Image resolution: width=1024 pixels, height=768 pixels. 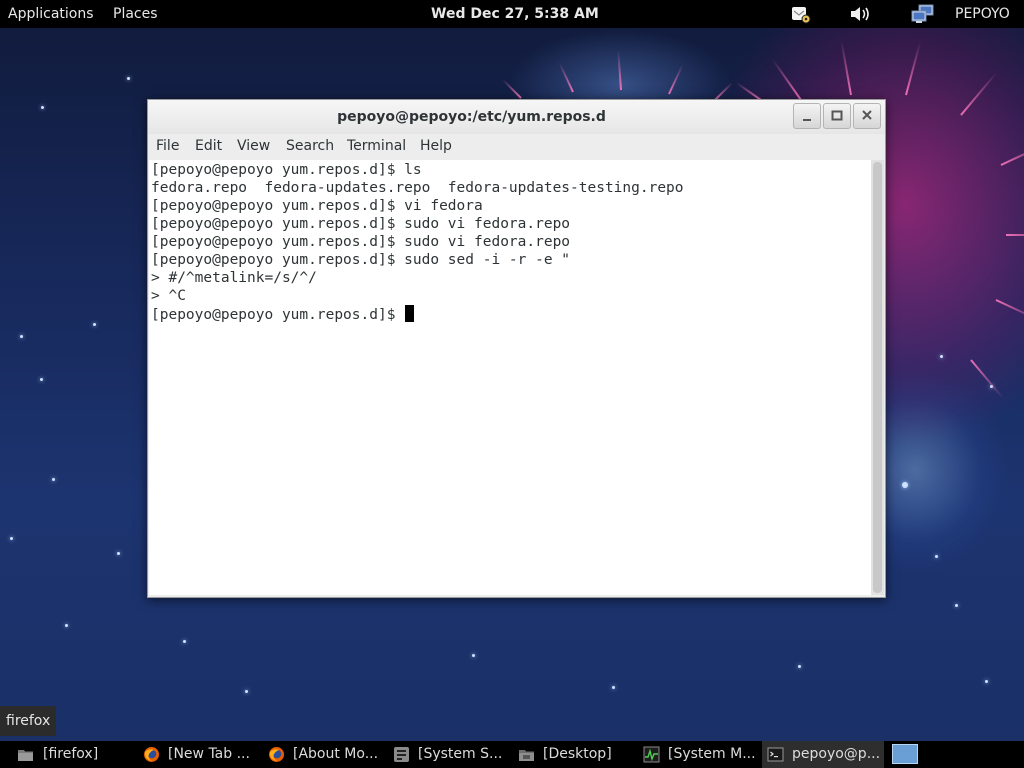 I want to click on scrollbar, so click(x=877, y=377).